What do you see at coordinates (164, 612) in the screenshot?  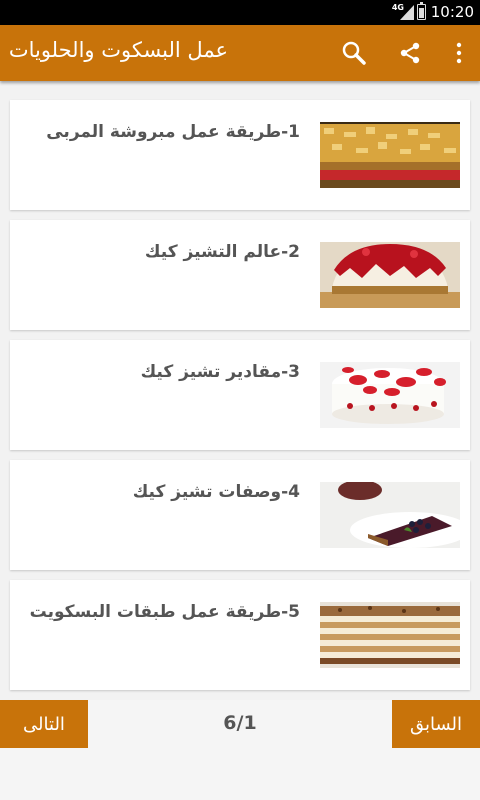 I see `item-label: 5-طريقة عمل طبقات البسكويت` at bounding box center [164, 612].